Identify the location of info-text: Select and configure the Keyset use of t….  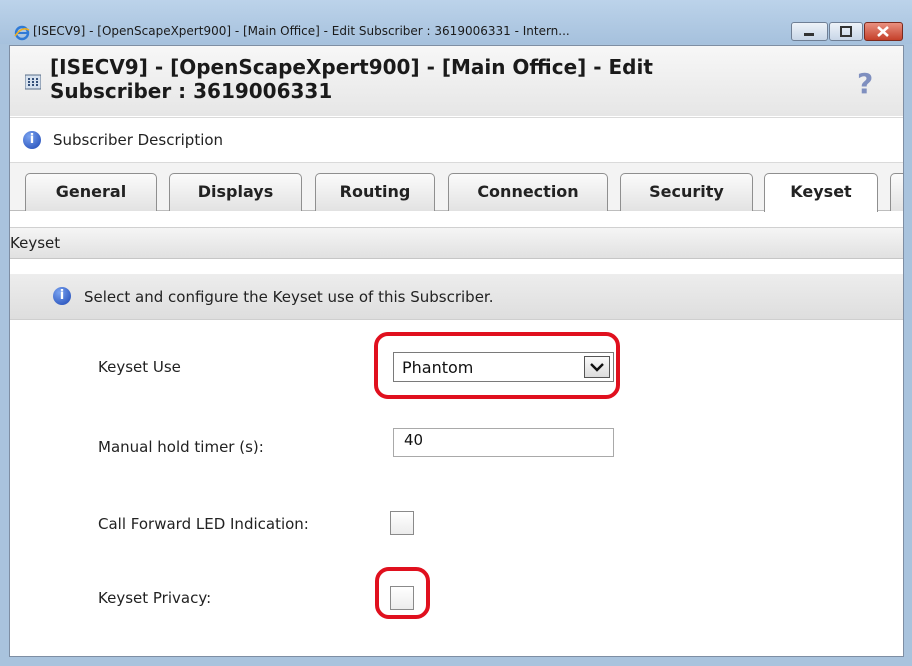
(289, 297).